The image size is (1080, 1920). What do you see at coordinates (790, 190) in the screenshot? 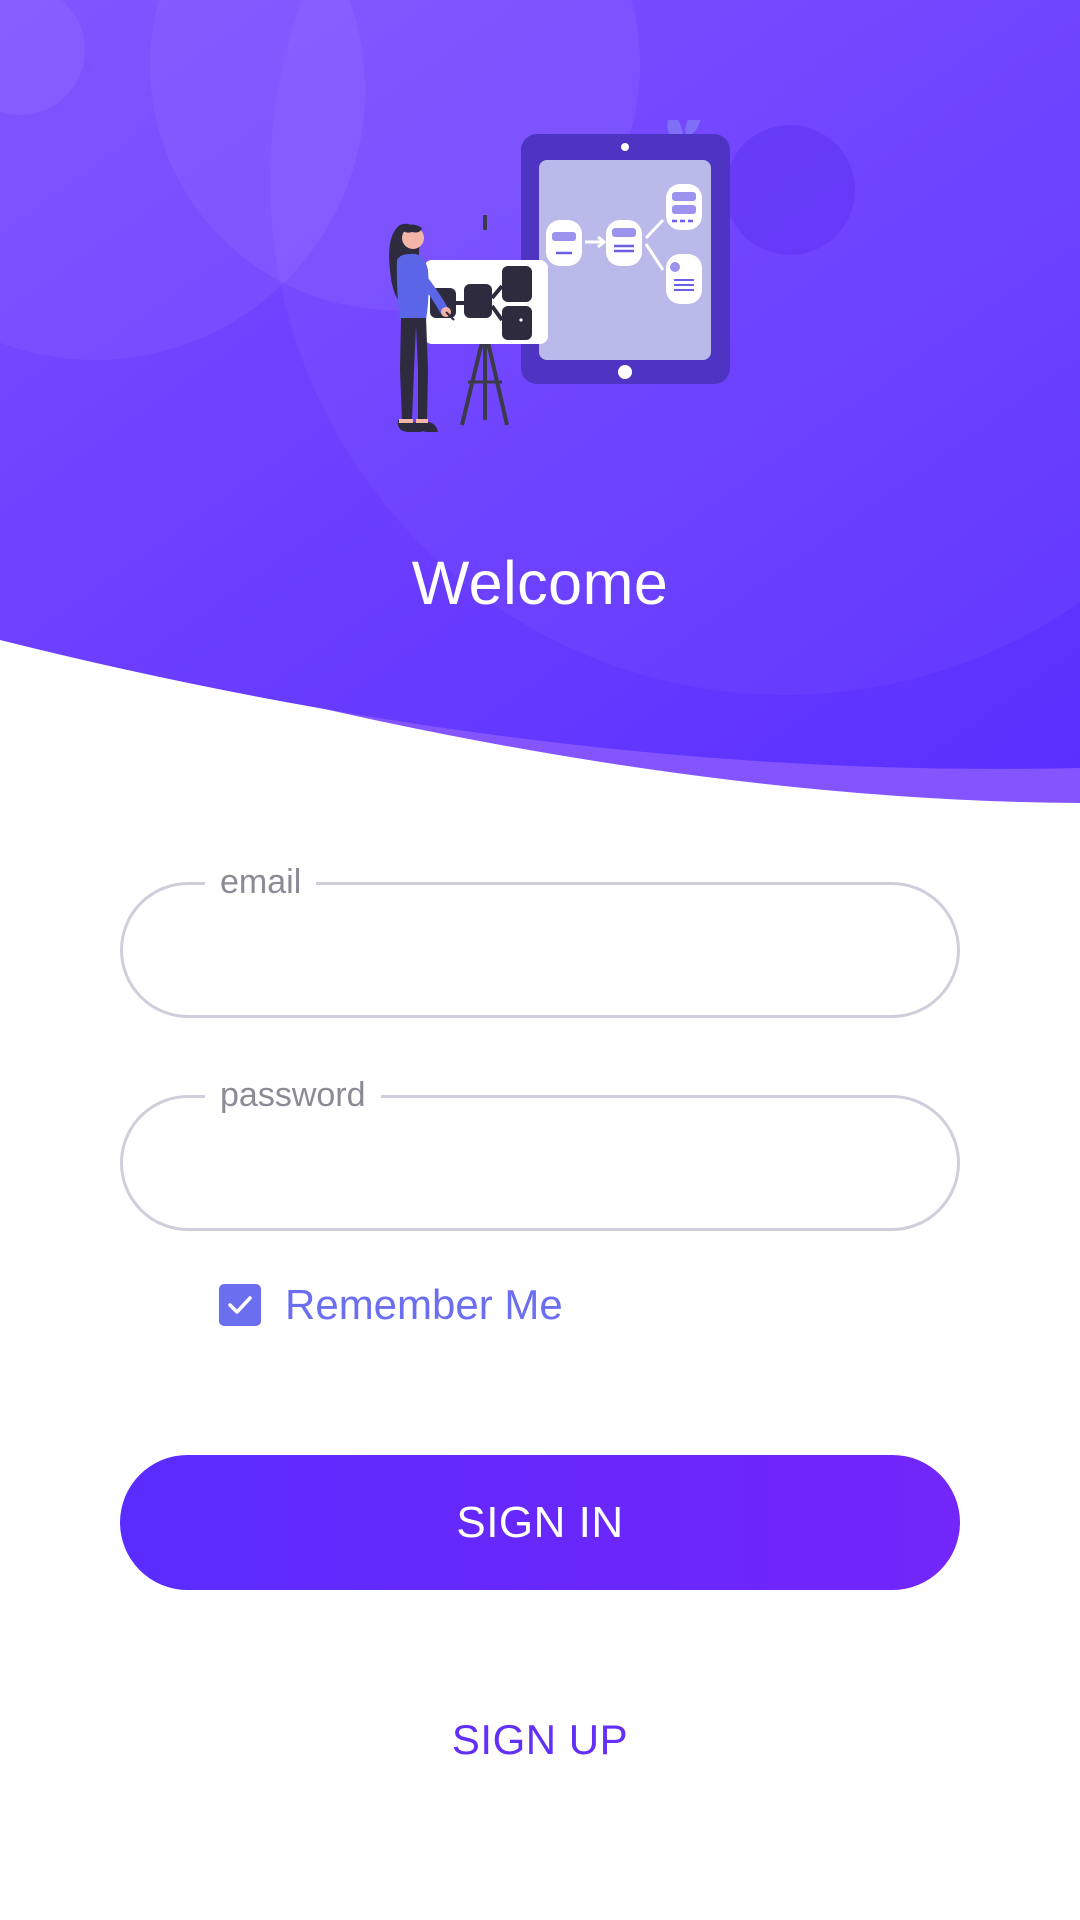
I see `decor-circle` at bounding box center [790, 190].